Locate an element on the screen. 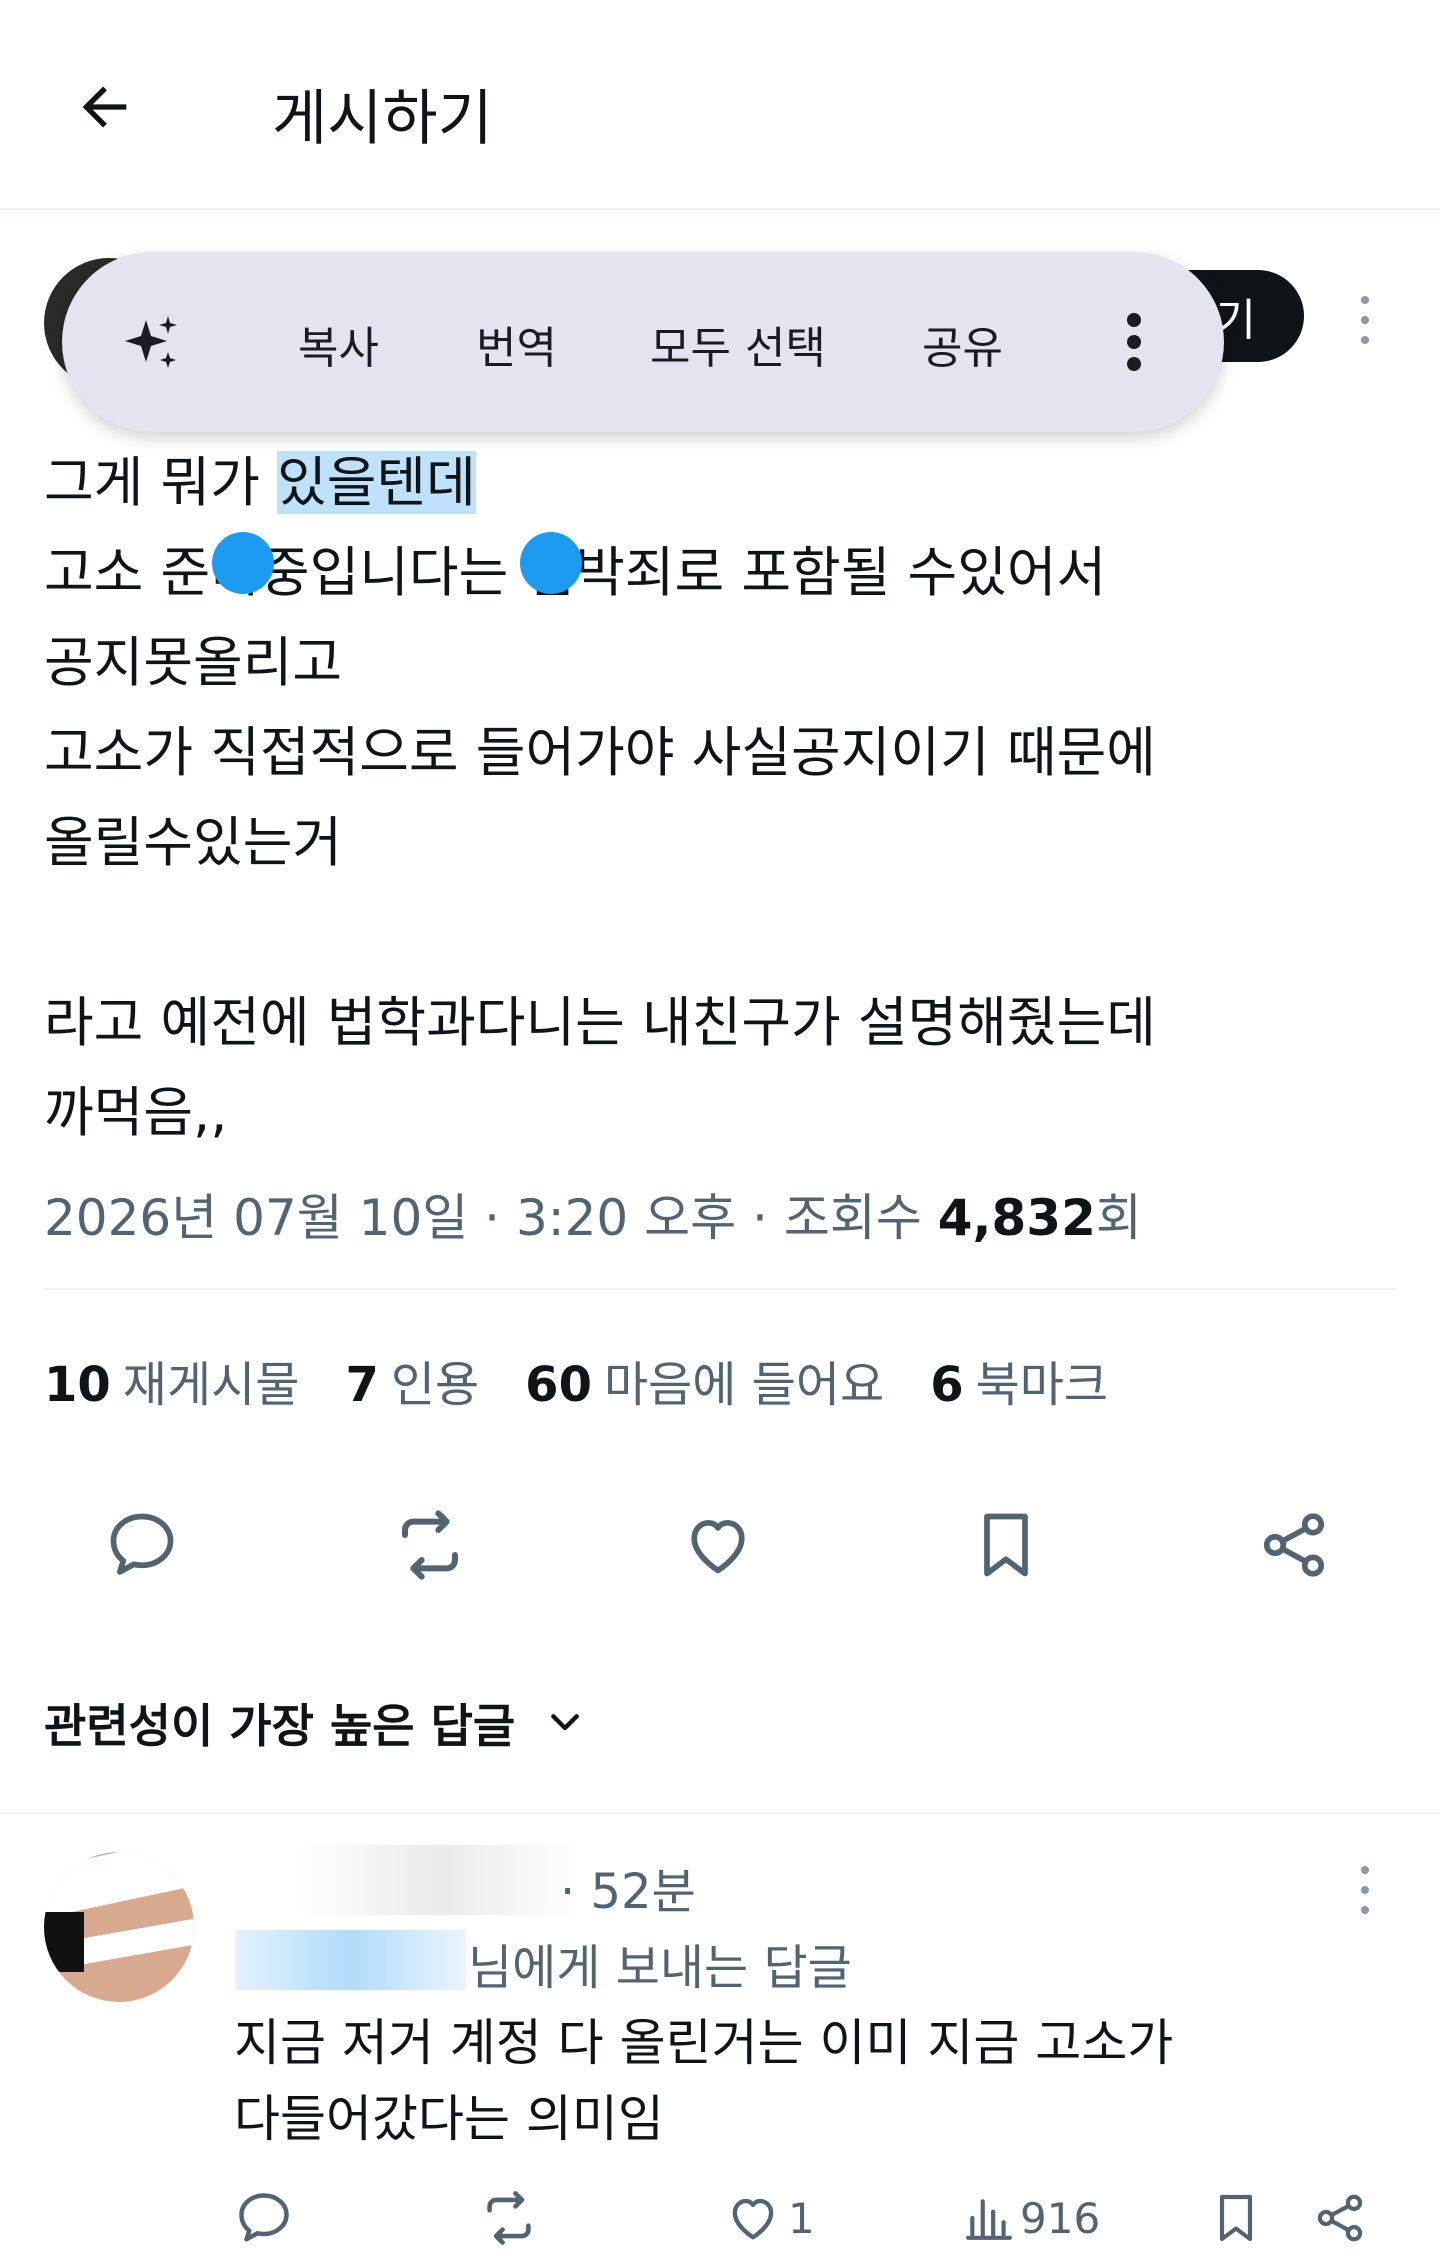 The image size is (1440, 2264). stat-reposts: 10 재게시물 is located at coordinates (171, 1380).